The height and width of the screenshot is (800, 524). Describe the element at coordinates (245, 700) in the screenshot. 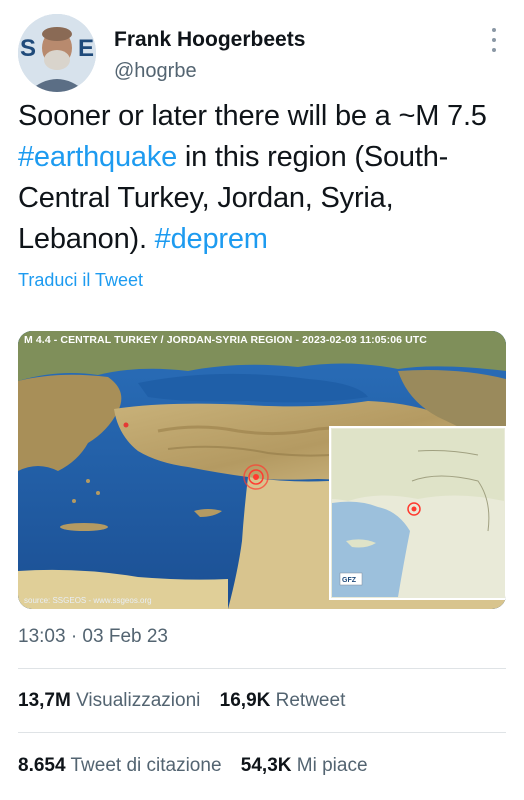

I see `retweets-count: 16,9K` at that location.